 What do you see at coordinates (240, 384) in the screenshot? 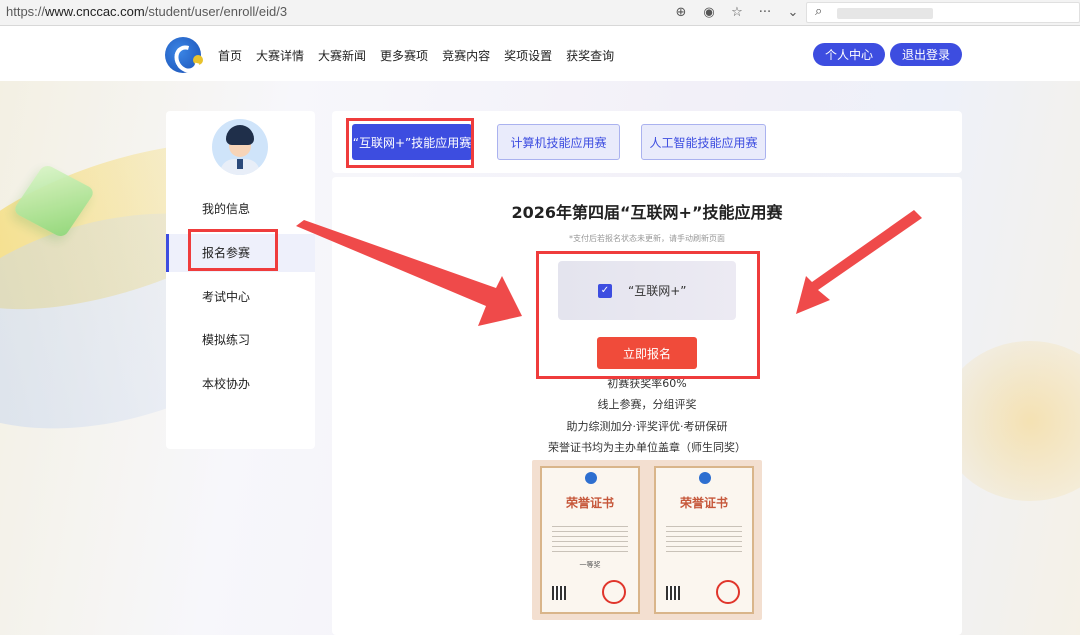
I see `sidebar-item-school-coorg: 本校协办` at bounding box center [240, 384].